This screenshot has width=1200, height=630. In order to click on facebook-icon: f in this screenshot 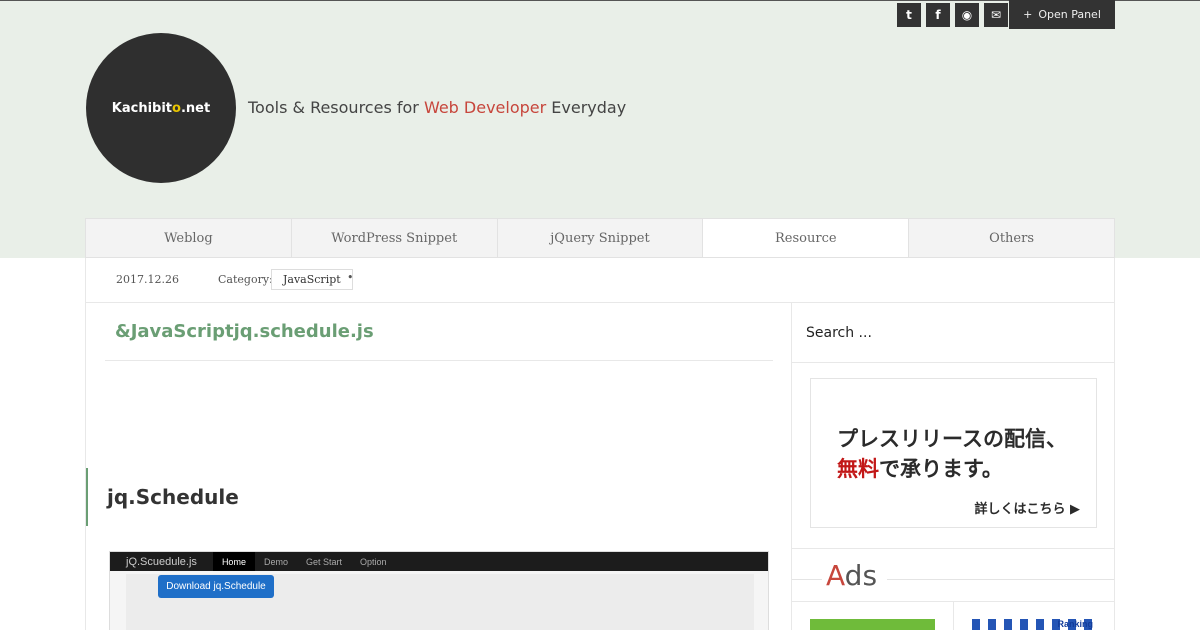, I will do `click(938, 15)`.